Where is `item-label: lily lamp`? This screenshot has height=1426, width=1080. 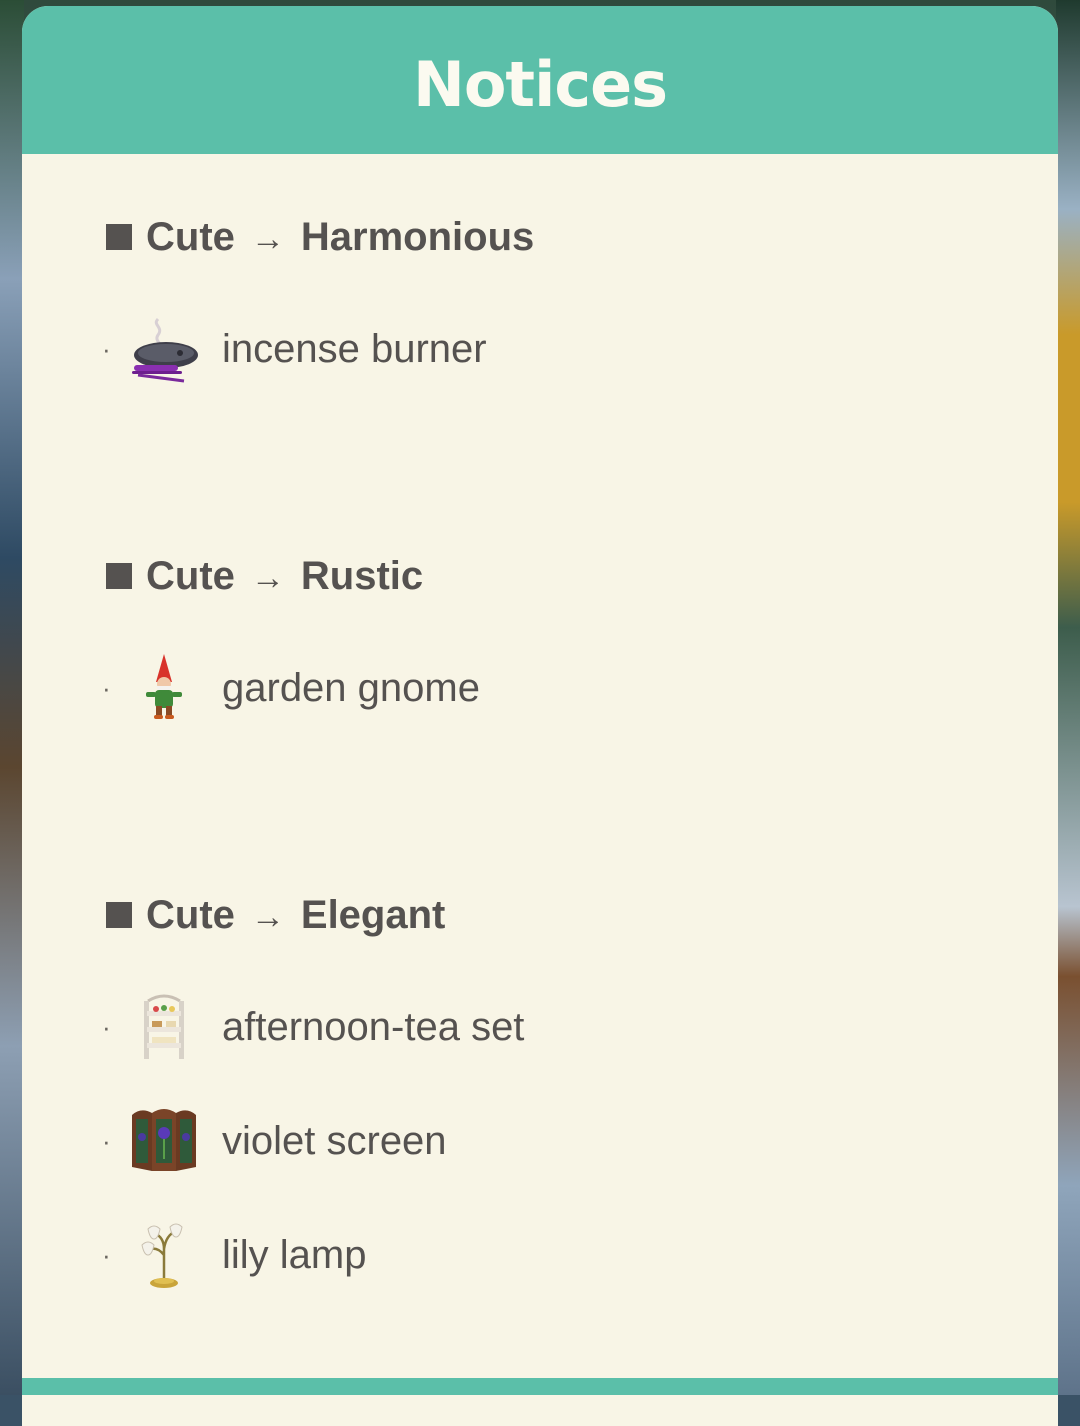 item-label: lily lamp is located at coordinates (294, 1254).